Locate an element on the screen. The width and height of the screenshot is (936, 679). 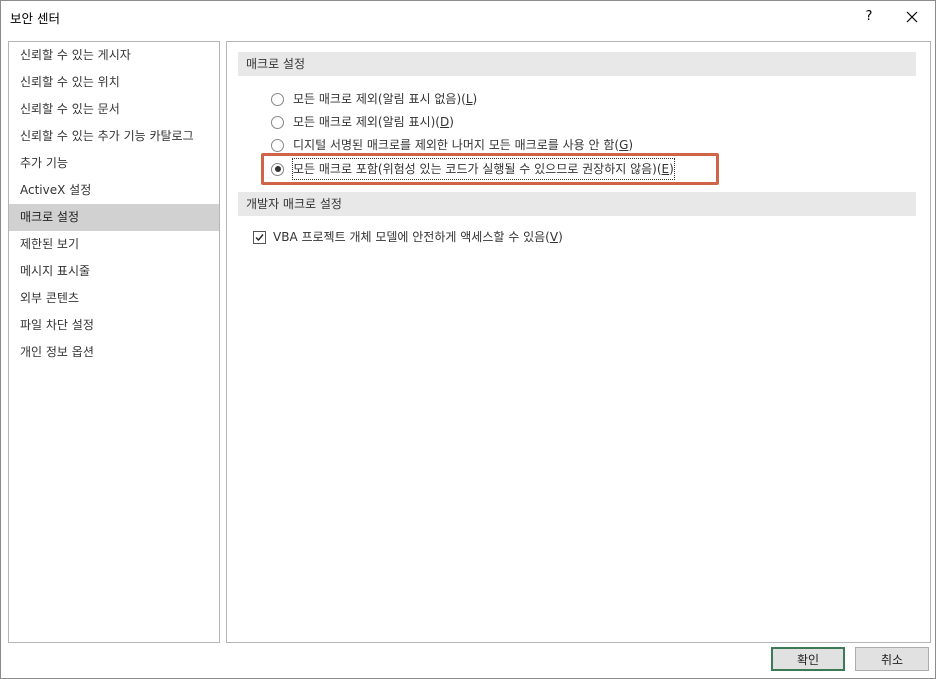
close-button is located at coordinates (912, 16).